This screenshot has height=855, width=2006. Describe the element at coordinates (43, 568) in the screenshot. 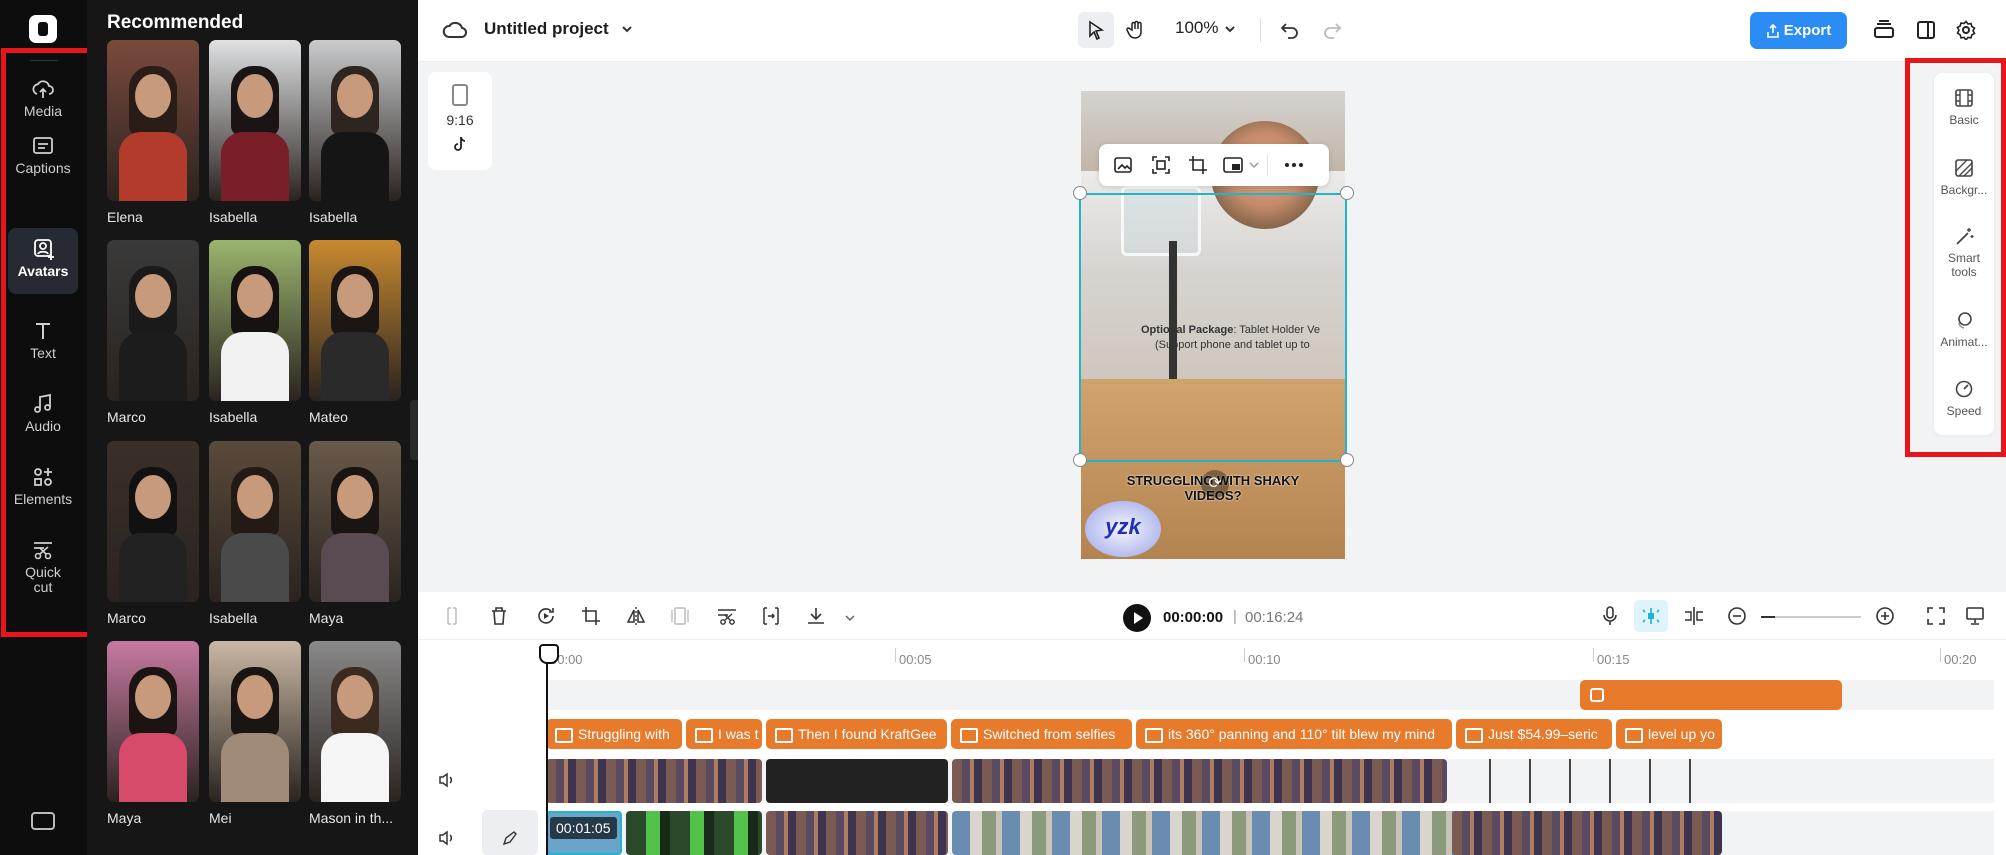

I see `rail-item-quick-cut: Quick cut` at that location.